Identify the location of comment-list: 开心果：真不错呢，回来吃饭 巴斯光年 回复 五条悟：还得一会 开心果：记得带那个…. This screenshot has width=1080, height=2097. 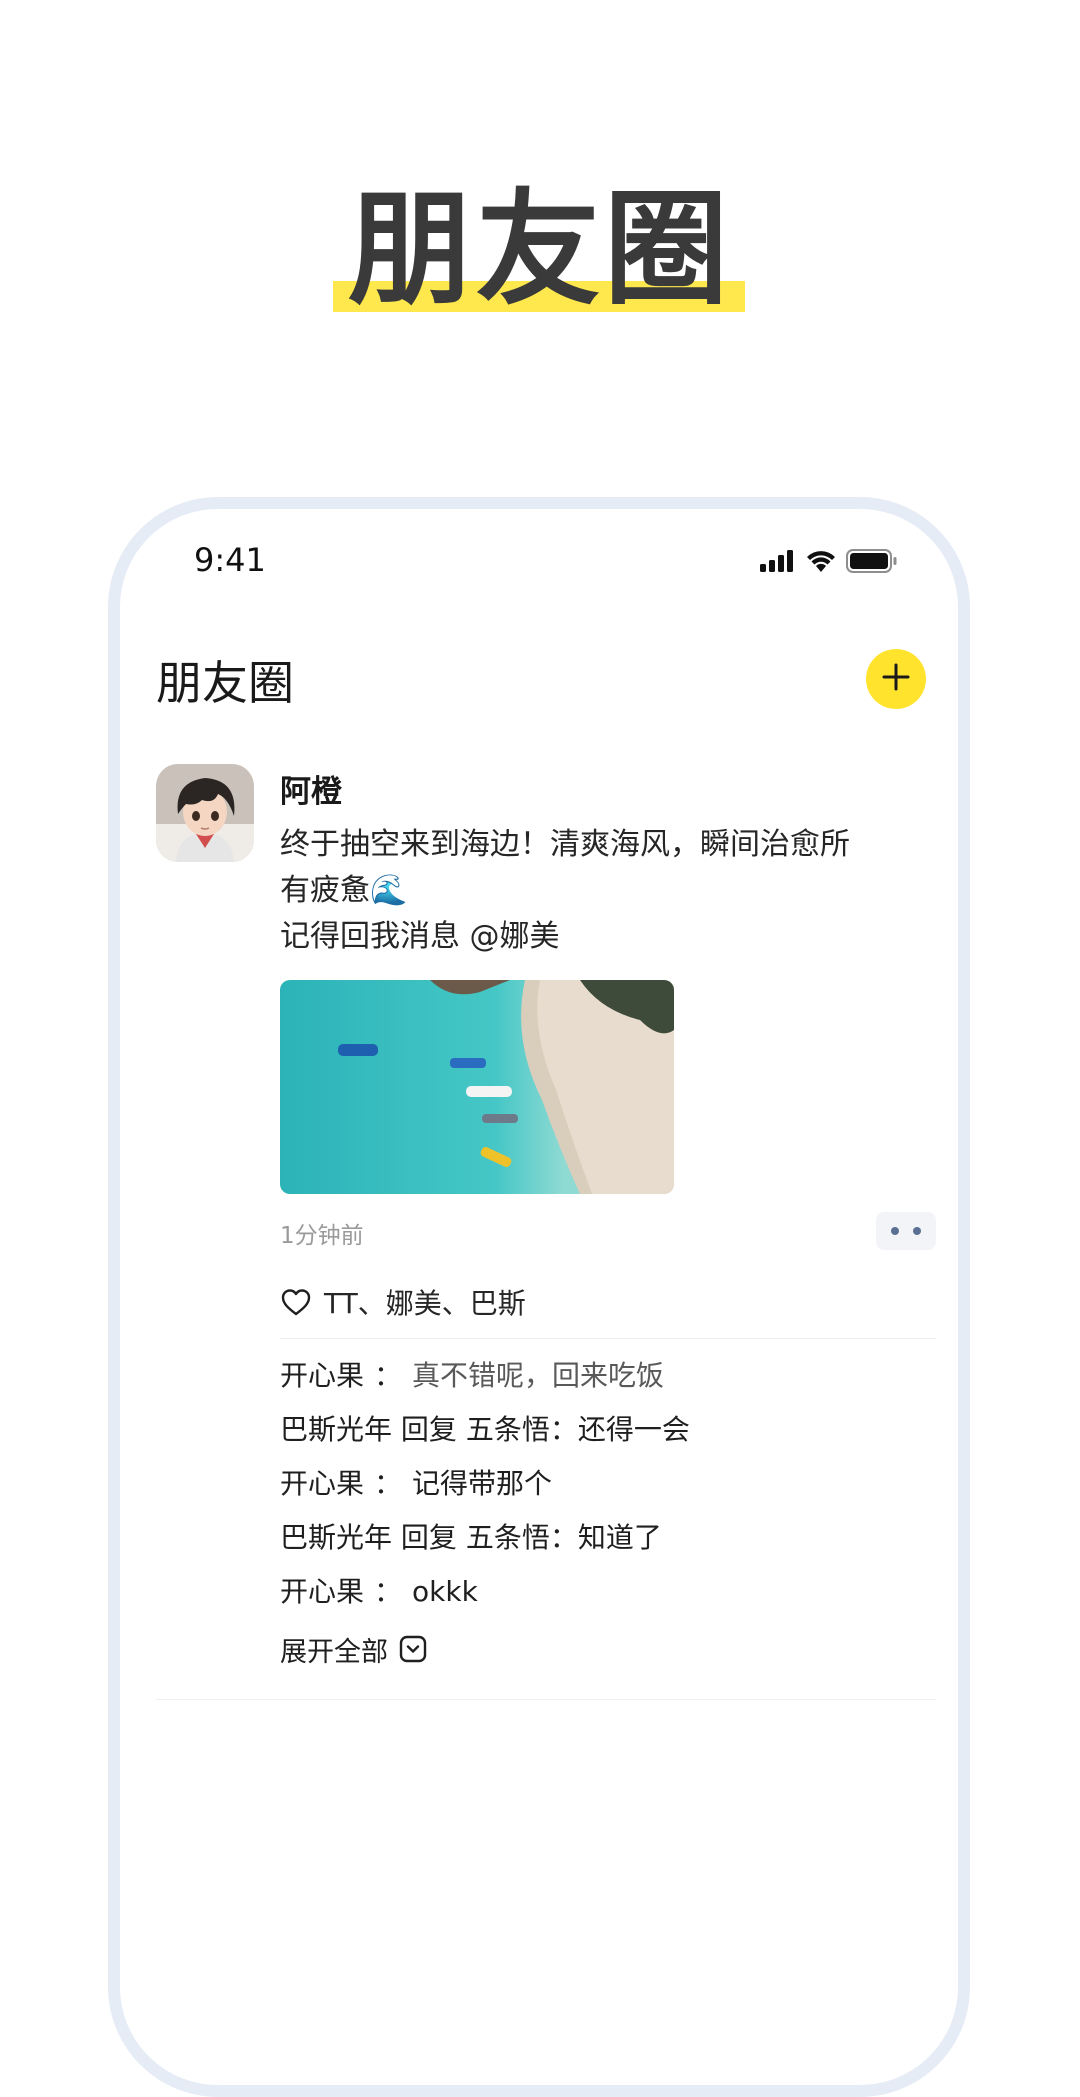
(608, 1484).